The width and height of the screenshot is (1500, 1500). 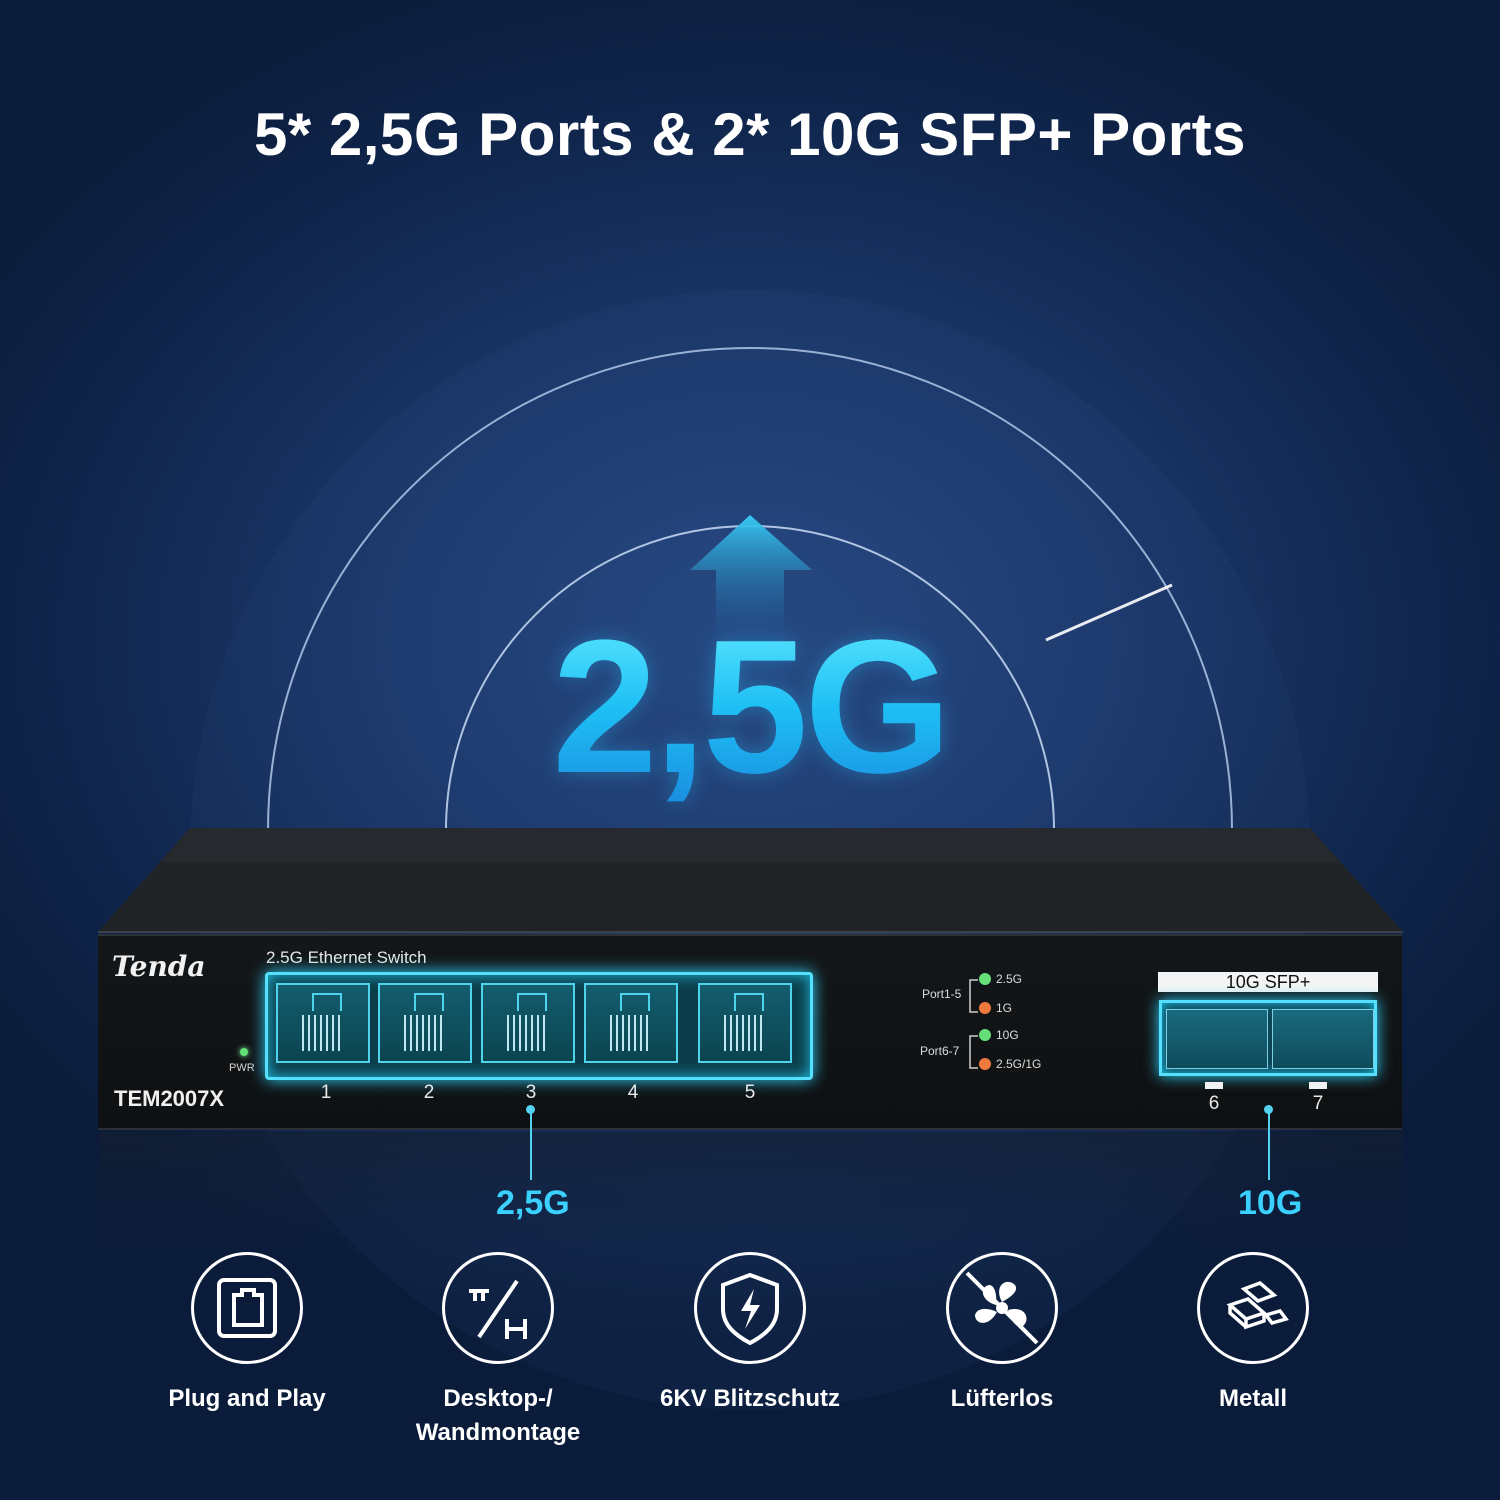 What do you see at coordinates (498, 1416) in the screenshot?
I see `feature-label: Desktop-/ Wandmontage` at bounding box center [498, 1416].